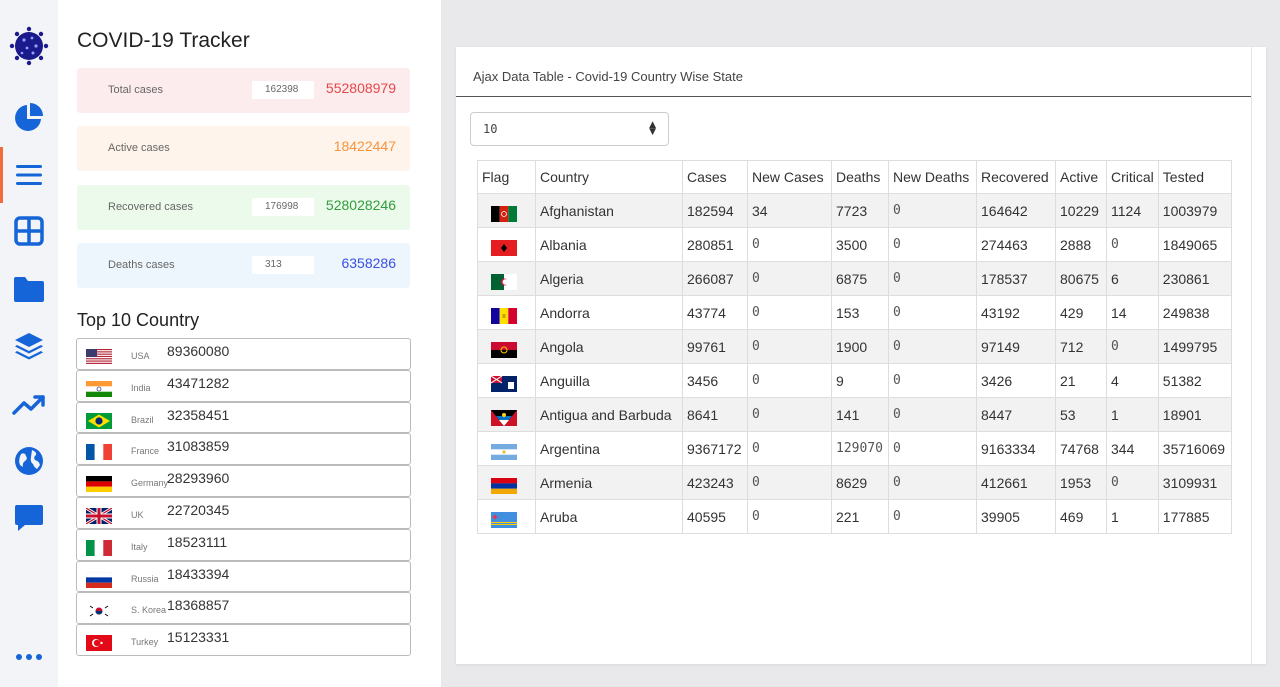 The height and width of the screenshot is (687, 1280). I want to click on cell-deaths: 7723, so click(860, 210).